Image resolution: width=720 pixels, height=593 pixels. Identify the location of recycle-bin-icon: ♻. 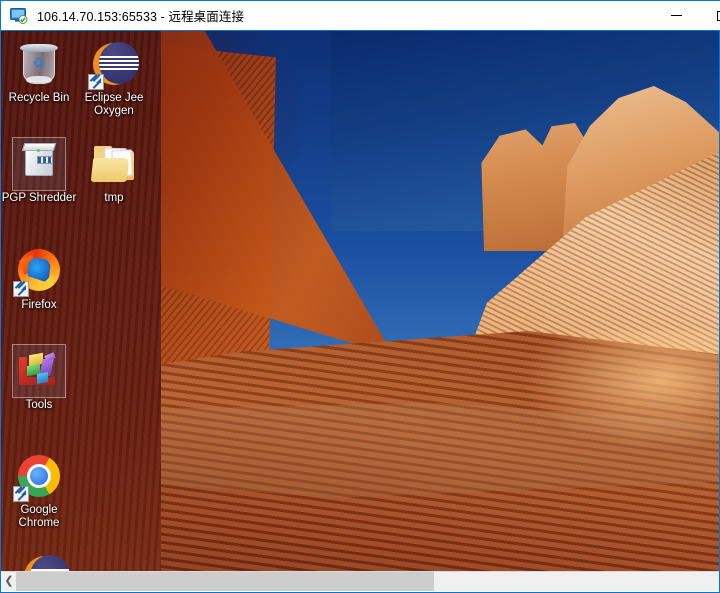
(39, 64).